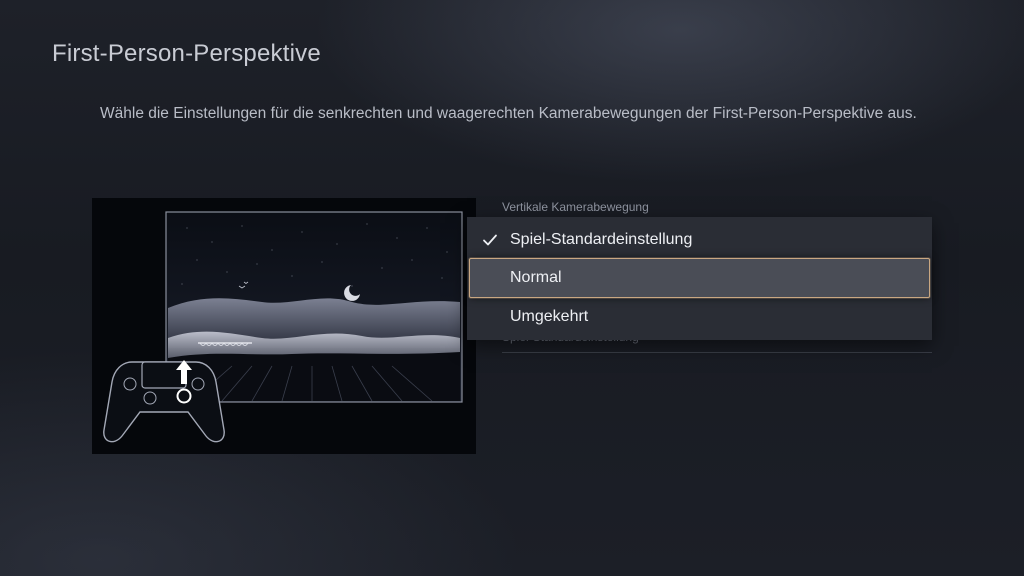 The width and height of the screenshot is (1024, 576). What do you see at coordinates (536, 277) in the screenshot?
I see `option-label: Normal` at bounding box center [536, 277].